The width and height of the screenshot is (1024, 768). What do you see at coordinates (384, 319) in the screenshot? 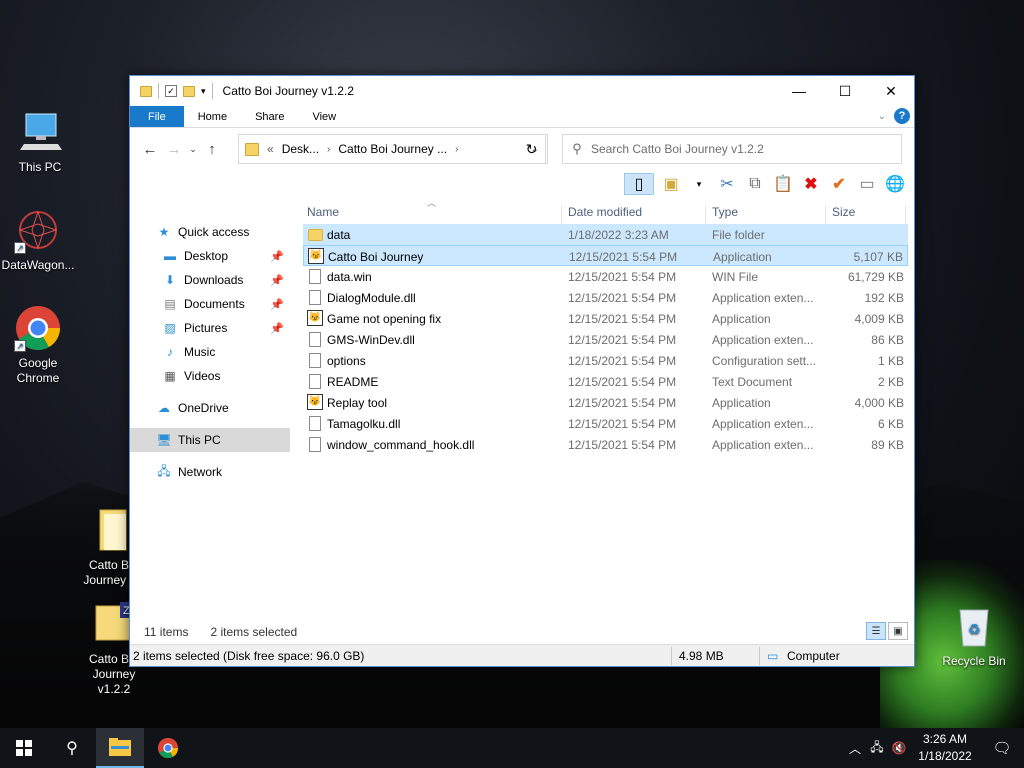
I see `file-name: Game not opening fix` at bounding box center [384, 319].